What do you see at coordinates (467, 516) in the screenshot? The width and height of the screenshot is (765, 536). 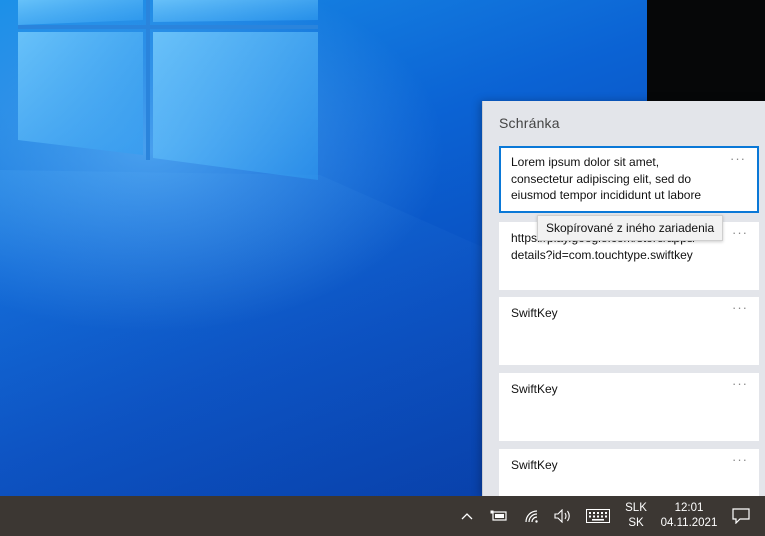 I see `chevron-up-icon` at bounding box center [467, 516].